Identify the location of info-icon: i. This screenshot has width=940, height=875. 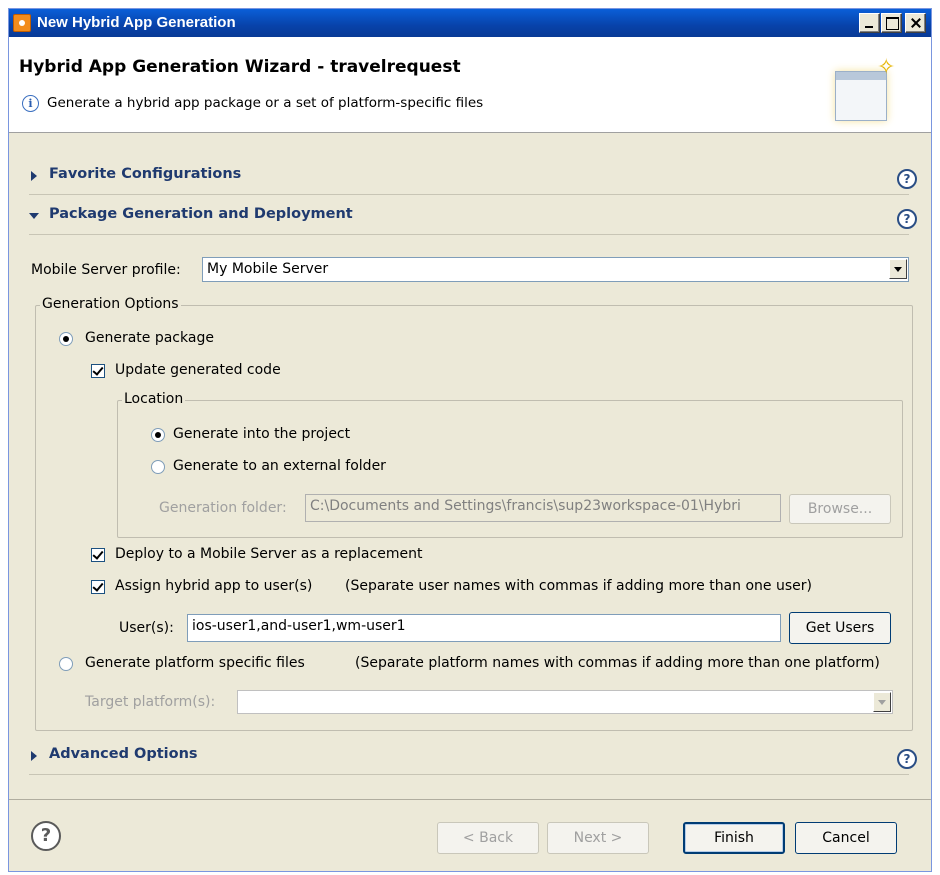
(30, 103).